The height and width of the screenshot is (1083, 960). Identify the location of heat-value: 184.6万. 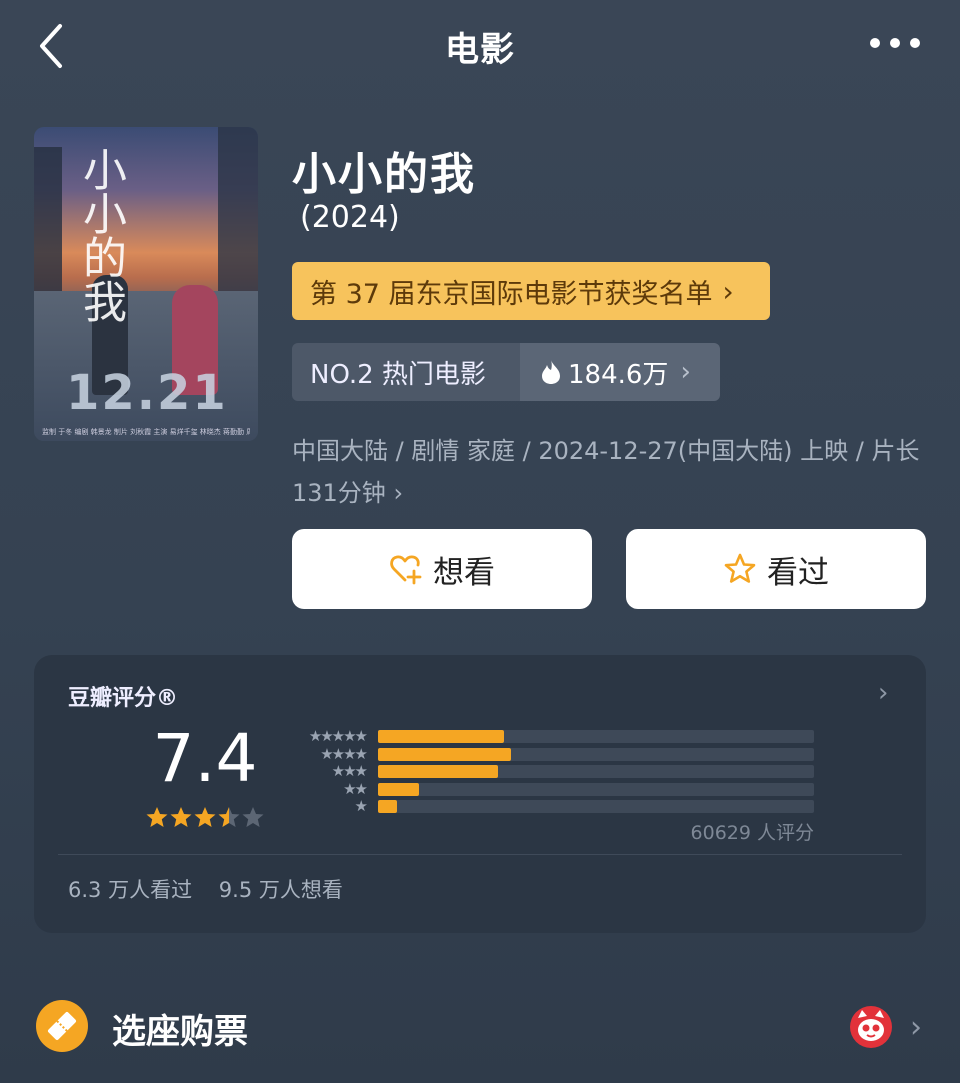
(618, 374).